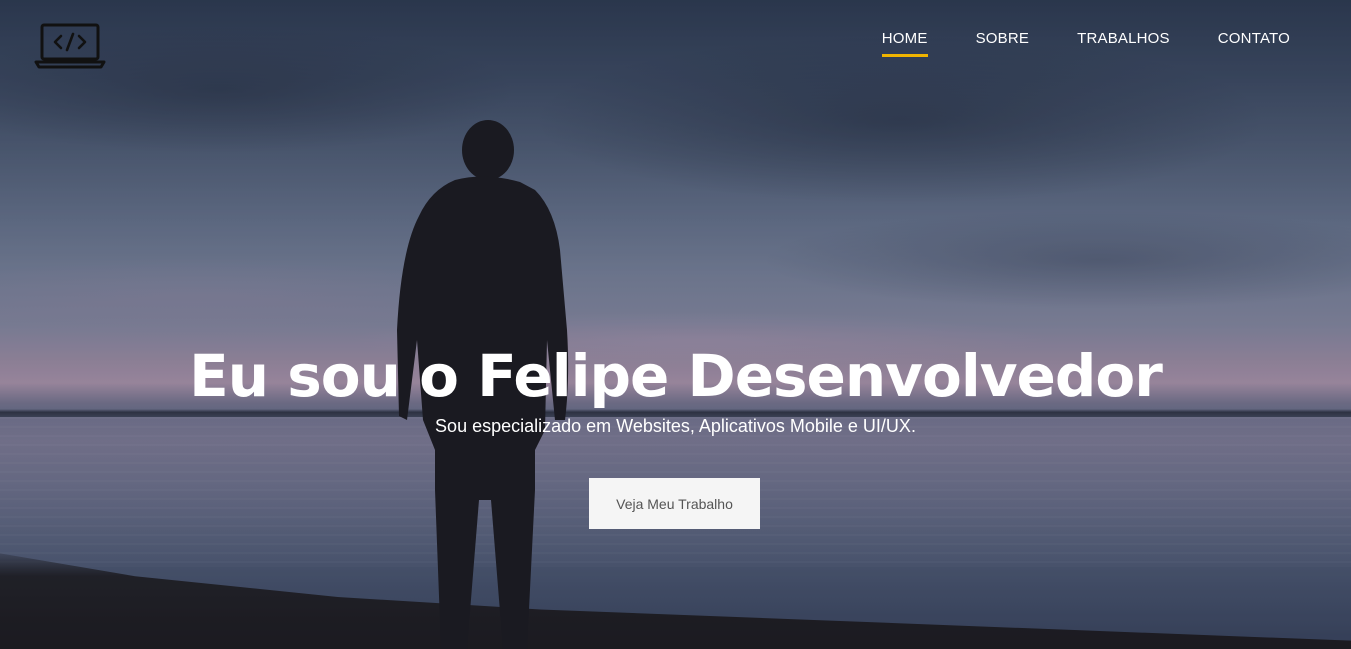  I want to click on nav-menu: HOME SOBRE TRABALHOS CONTATO, so click(1085, 43).